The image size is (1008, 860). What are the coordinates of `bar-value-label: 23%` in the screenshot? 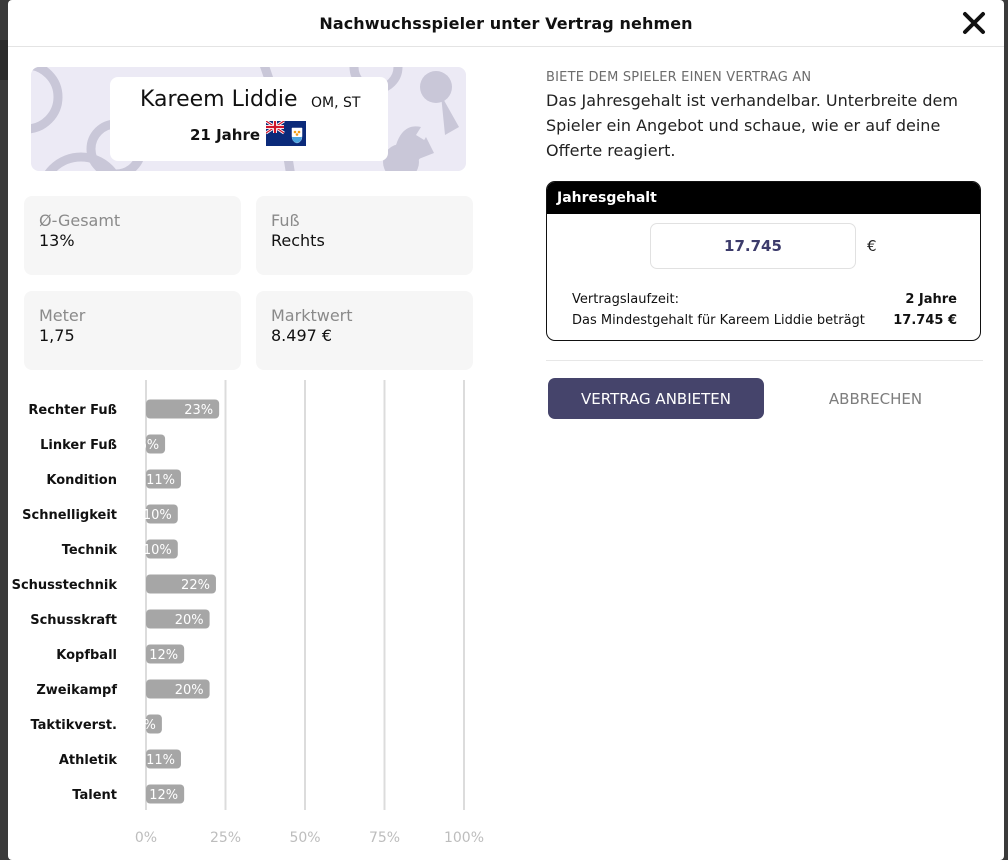 It's located at (198, 410).